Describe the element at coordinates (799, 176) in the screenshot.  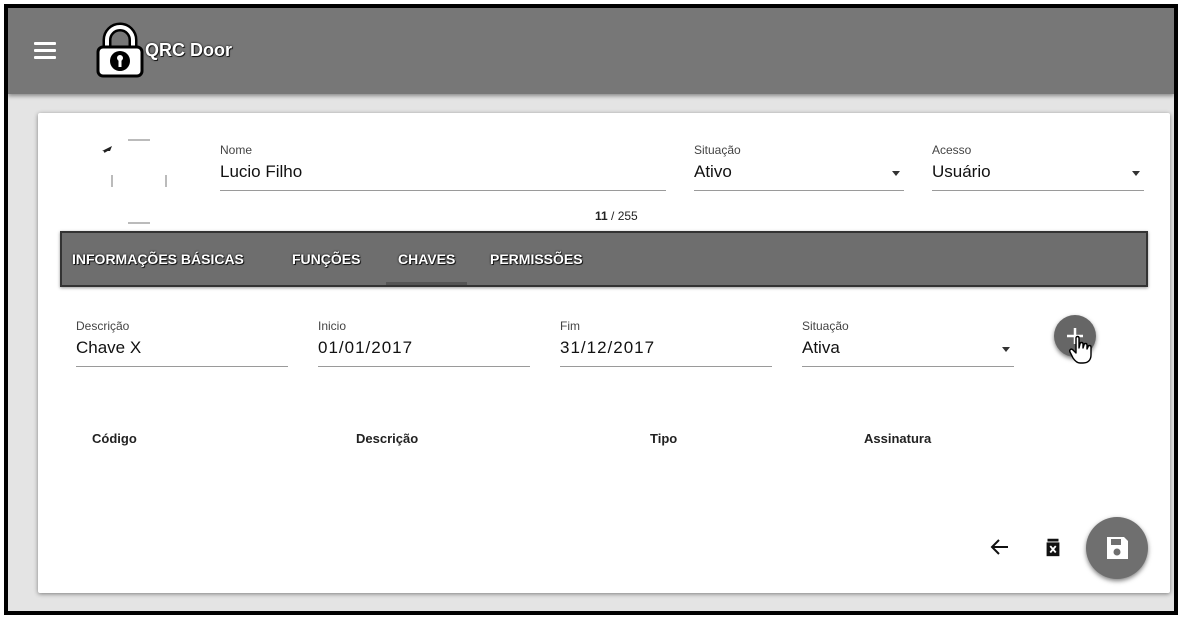
I see `status-select-value: Ativo` at that location.